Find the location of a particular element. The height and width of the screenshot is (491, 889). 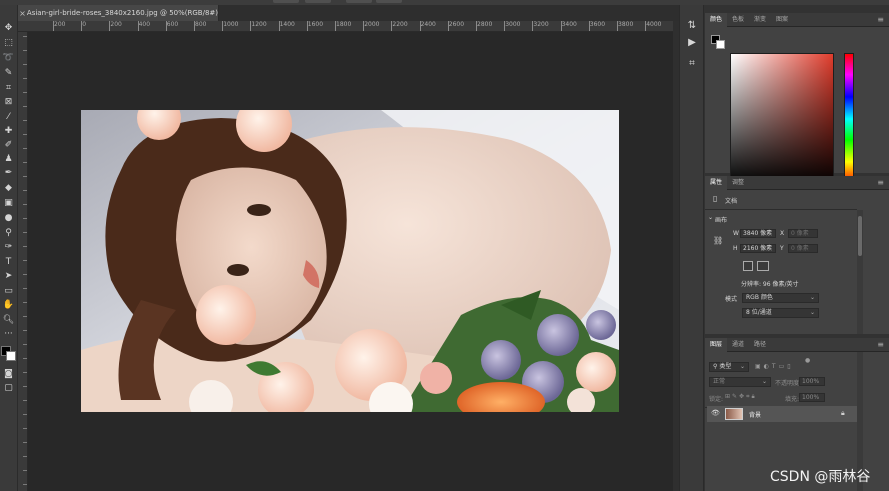

actions-play-icon: ▶ is located at coordinates (692, 43).